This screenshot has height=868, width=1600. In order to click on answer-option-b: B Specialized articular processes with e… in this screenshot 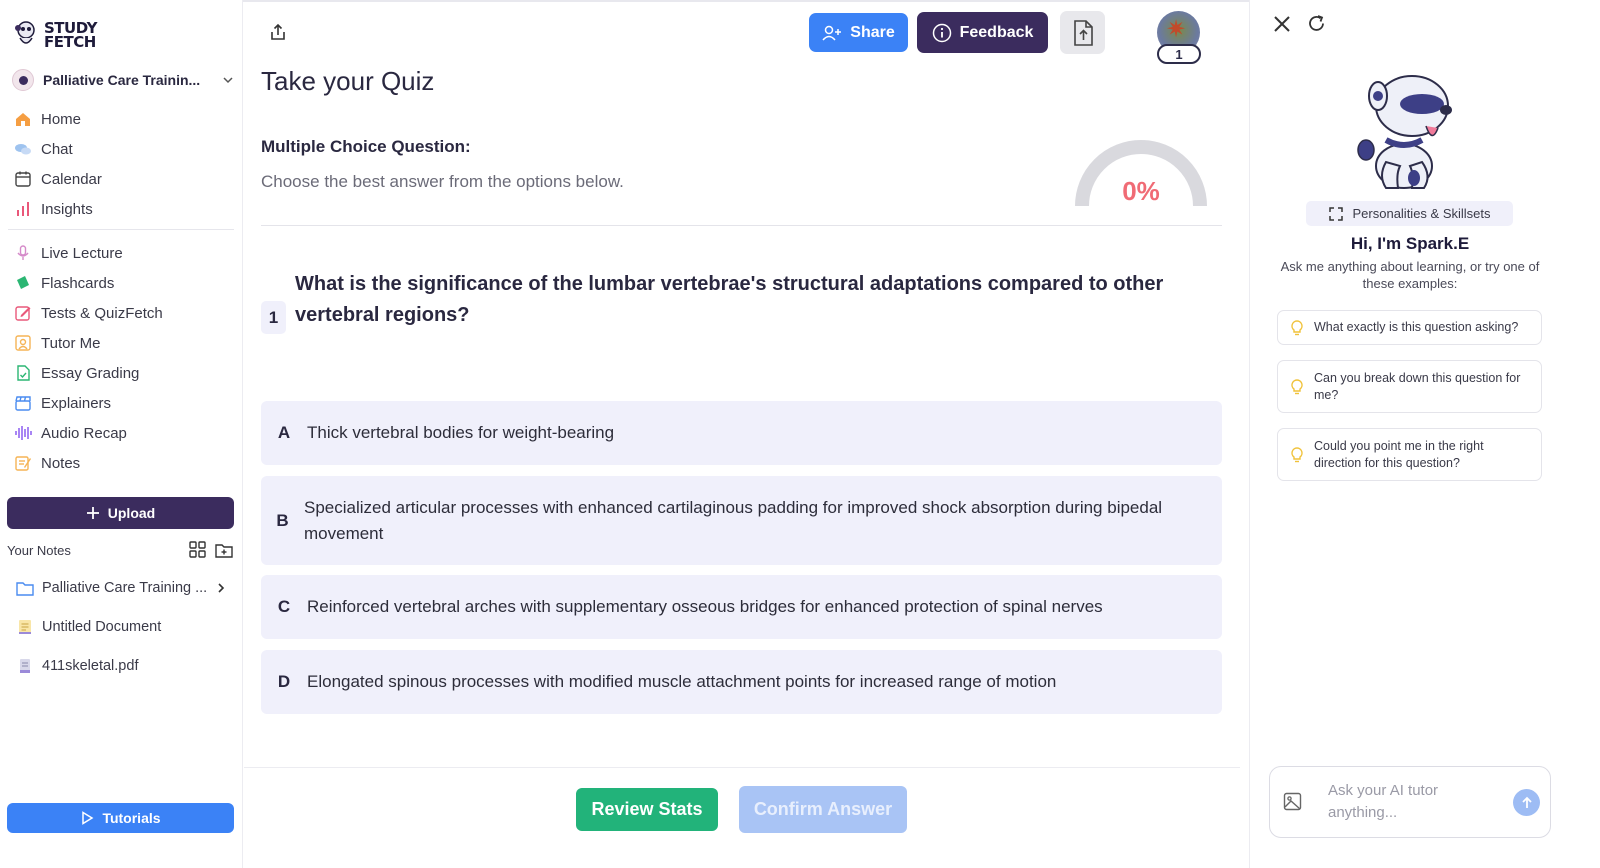, I will do `click(741, 520)`.